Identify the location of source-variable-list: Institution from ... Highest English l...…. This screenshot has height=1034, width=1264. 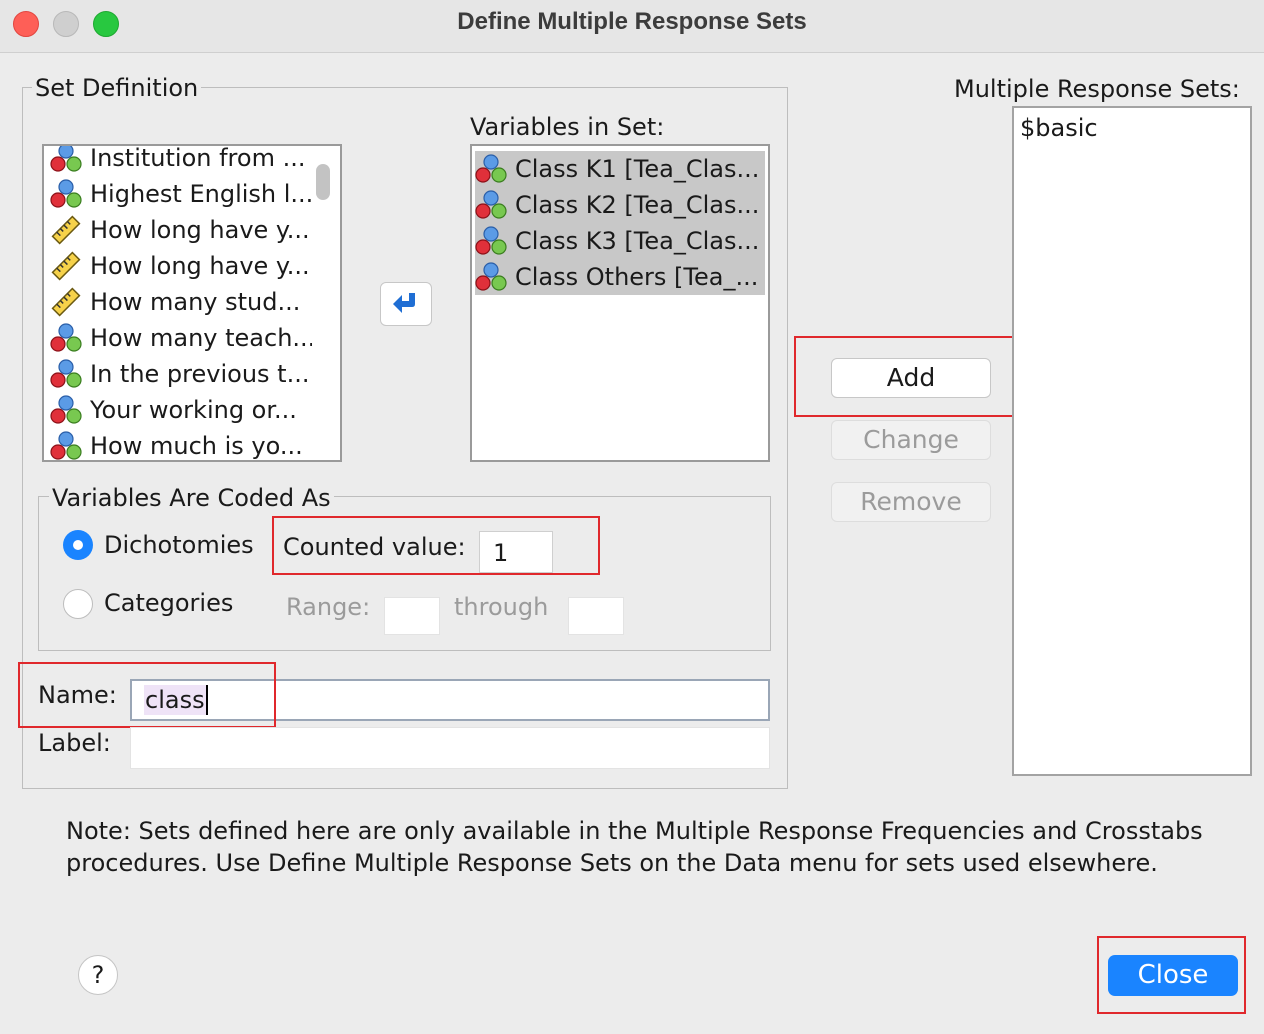
(192, 303).